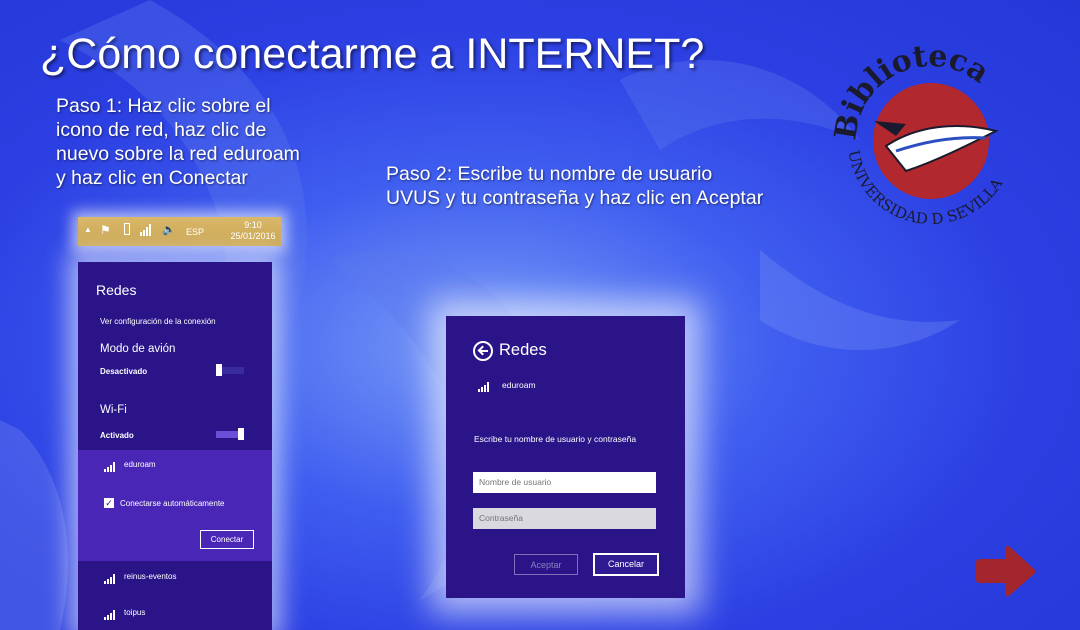 The width and height of the screenshot is (1080, 630). I want to click on airplane-mode-toggle, so click(230, 370).